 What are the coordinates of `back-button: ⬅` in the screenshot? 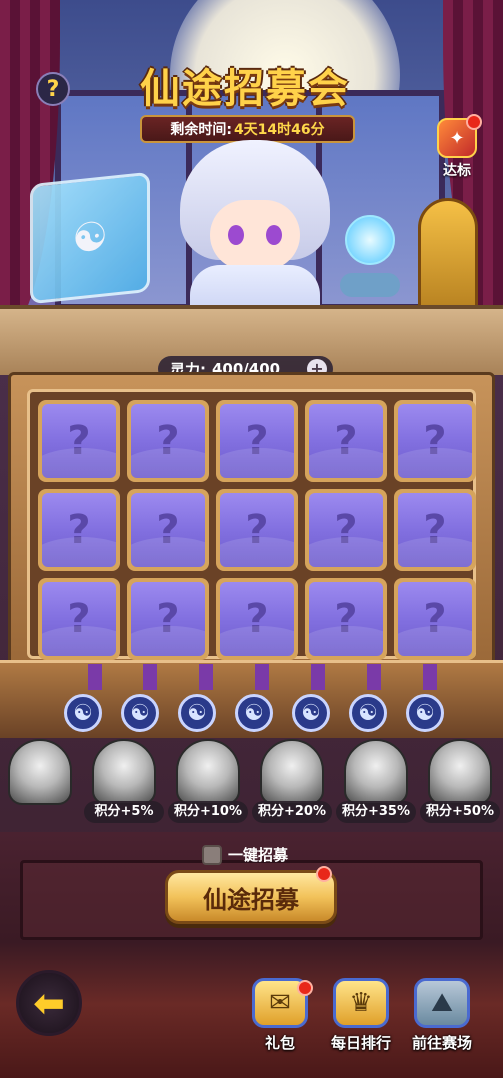 It's located at (49, 1003).